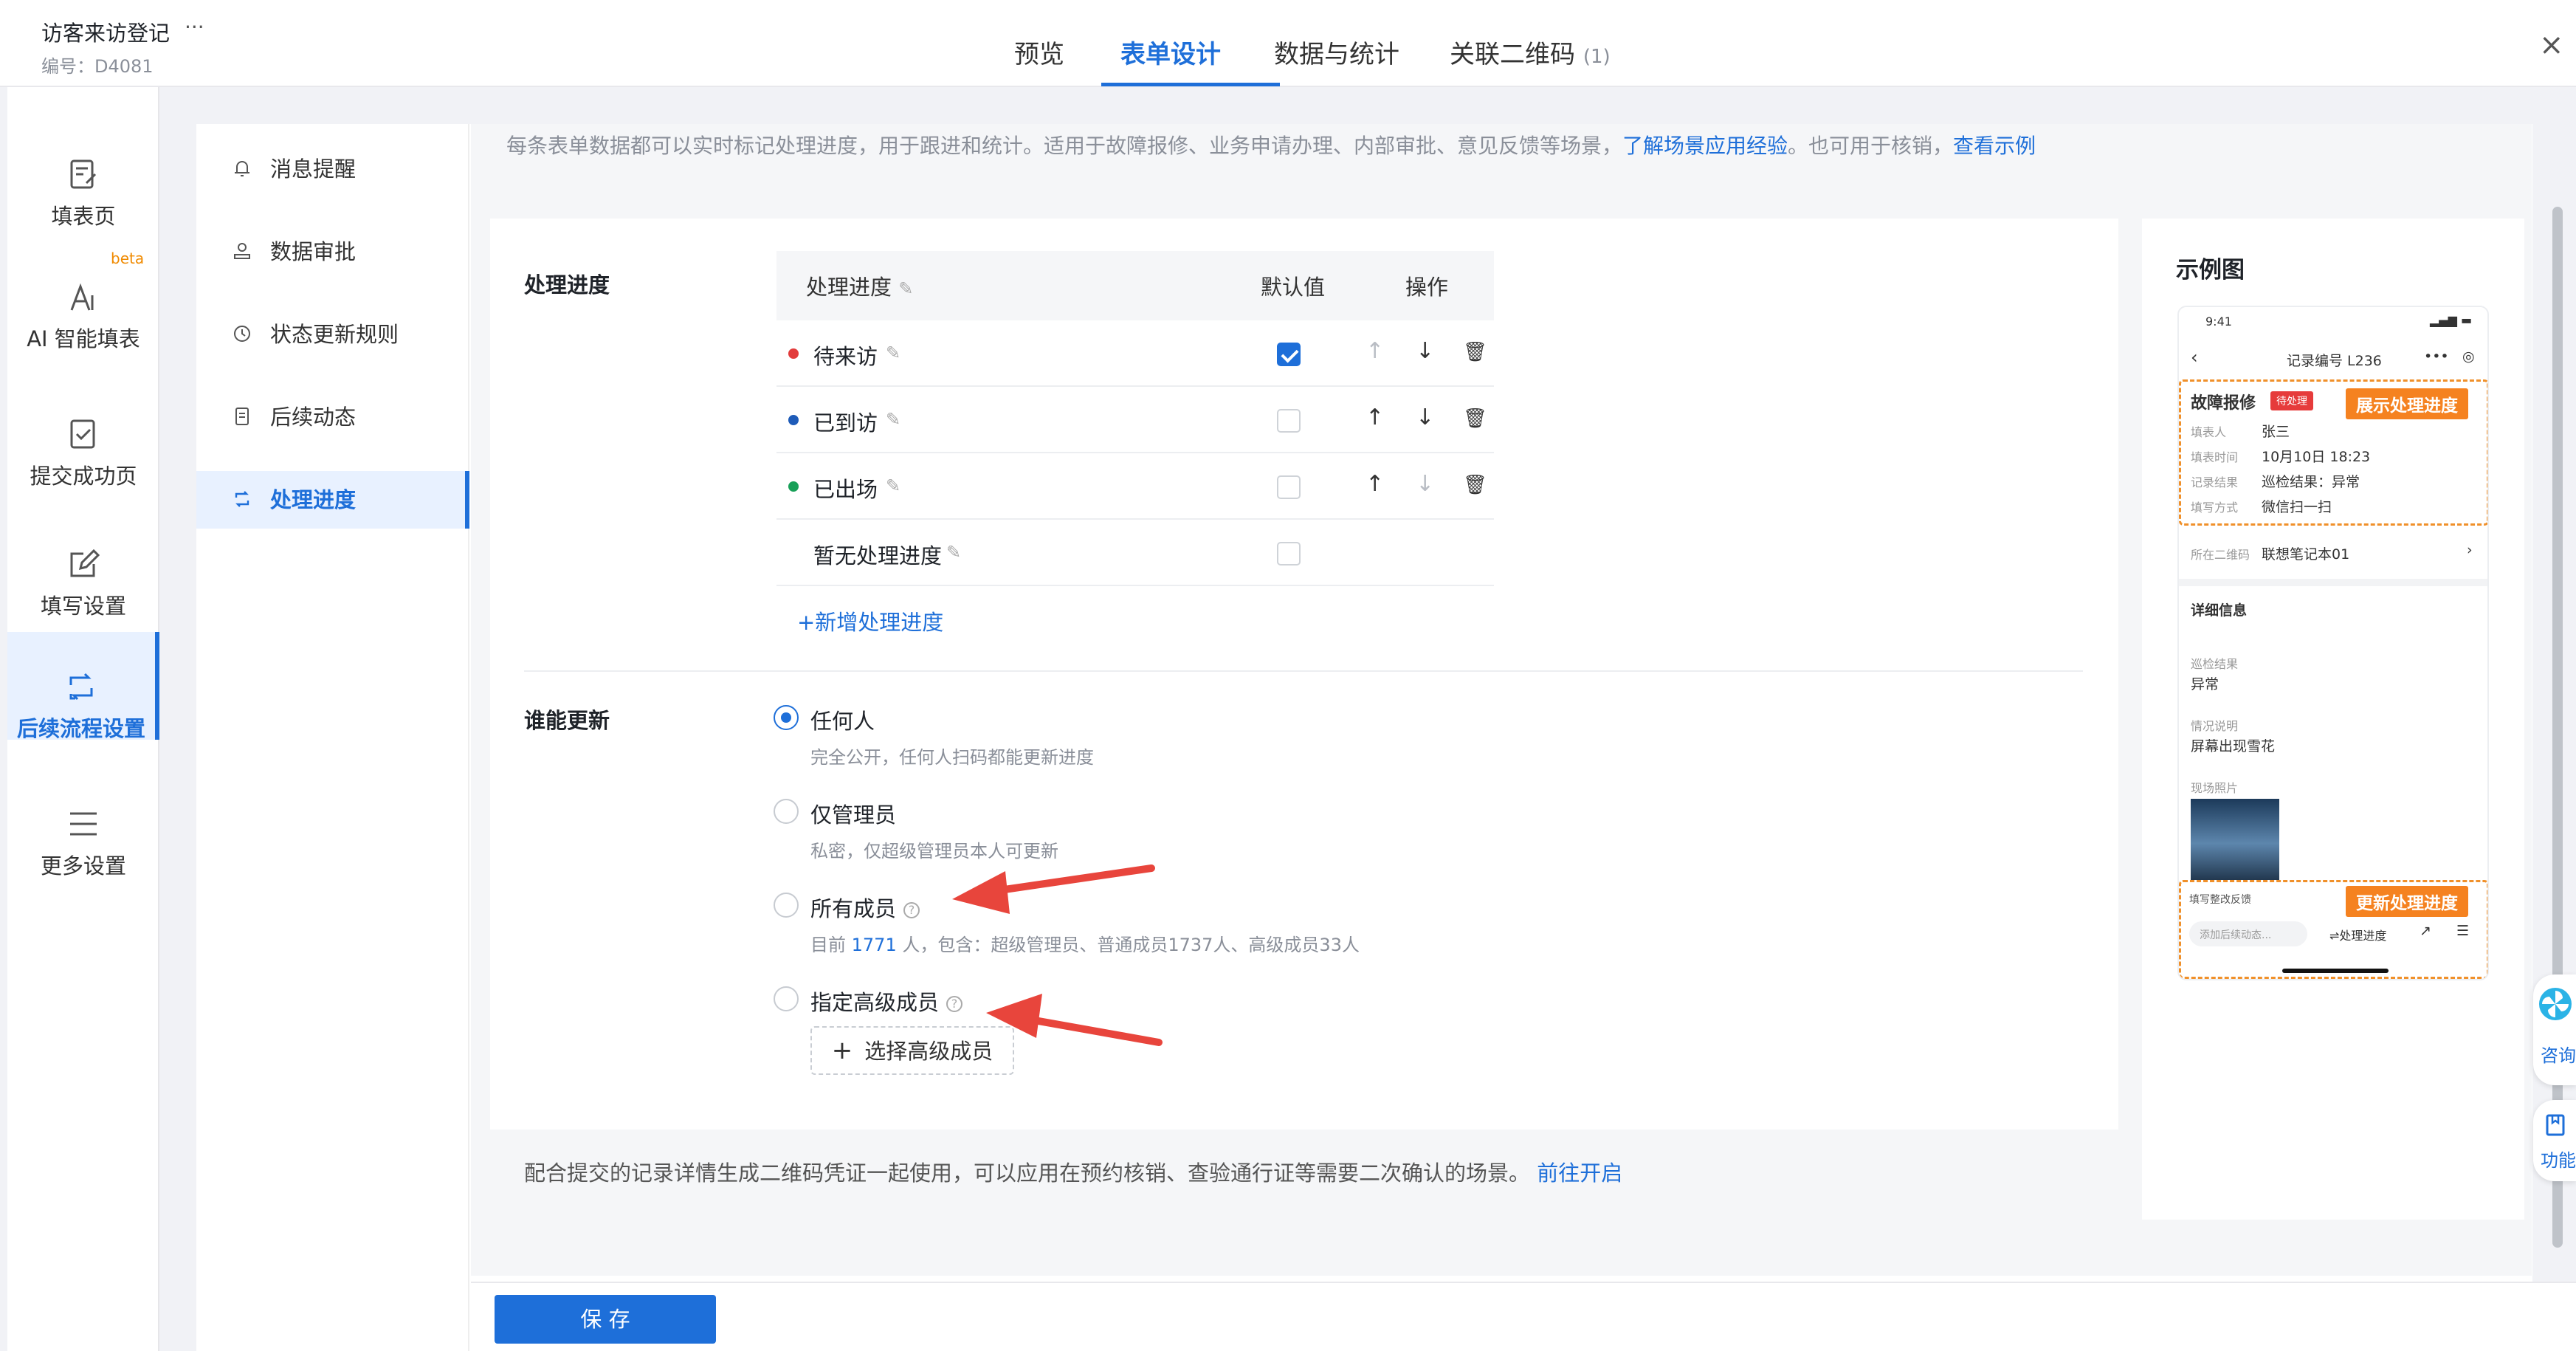 The width and height of the screenshot is (2576, 1351). Describe the element at coordinates (2221, 555) in the screenshot. I see `qrcode-key: 所在二维码` at that location.